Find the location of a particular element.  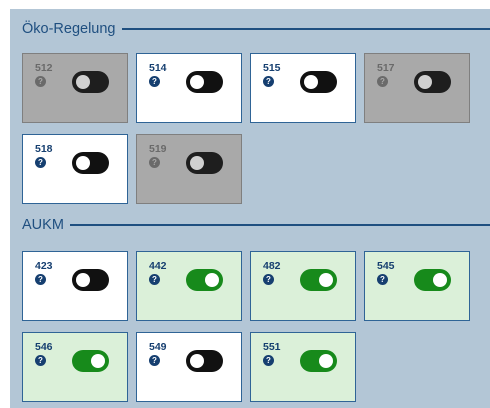

measure-code: 545 is located at coordinates (386, 266).